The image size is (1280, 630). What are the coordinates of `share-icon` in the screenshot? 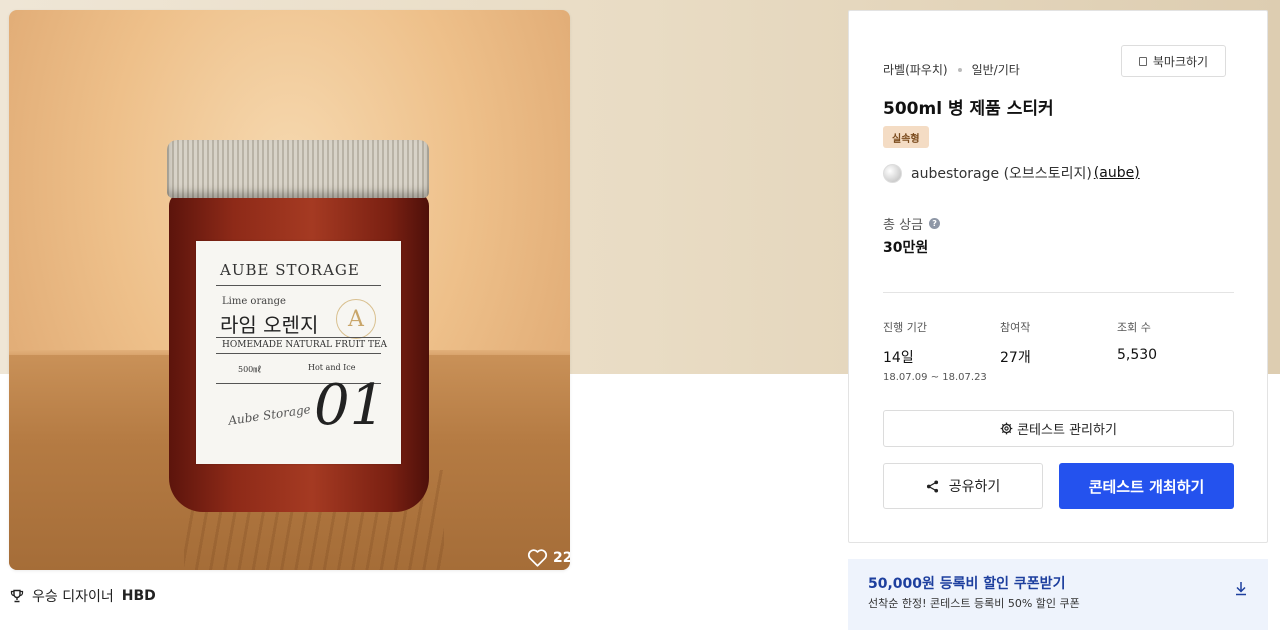 It's located at (932, 486).